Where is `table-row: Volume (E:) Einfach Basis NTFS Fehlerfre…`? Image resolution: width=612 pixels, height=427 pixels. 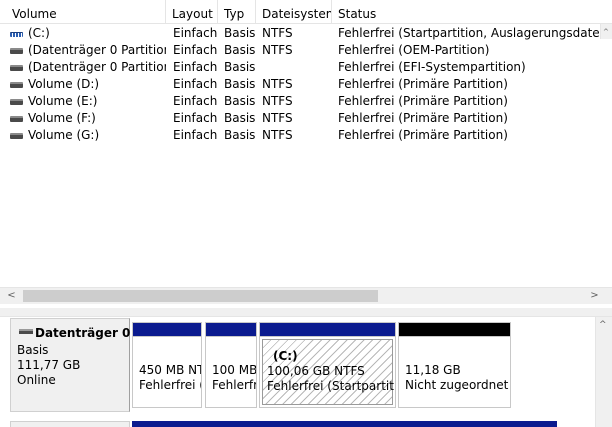
table-row: Volume (E:) Einfach Basis NTFS Fehlerfre… is located at coordinates (300, 101).